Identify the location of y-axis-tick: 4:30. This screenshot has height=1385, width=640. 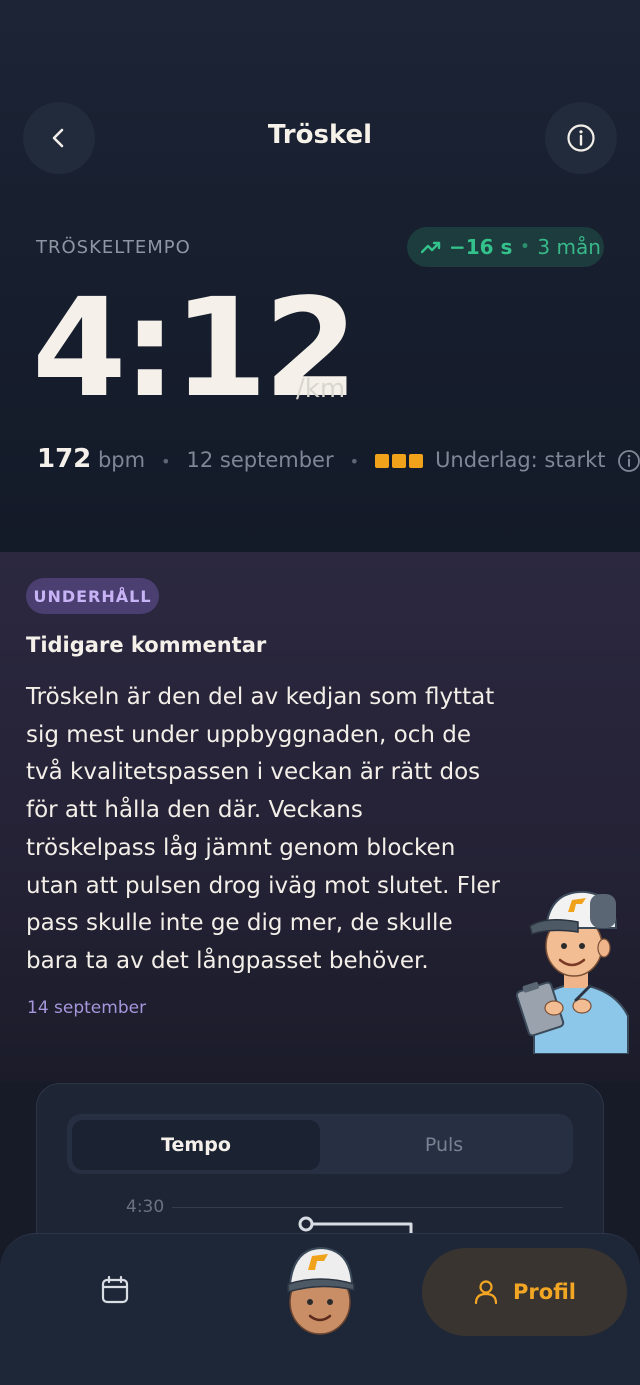
(145, 1207).